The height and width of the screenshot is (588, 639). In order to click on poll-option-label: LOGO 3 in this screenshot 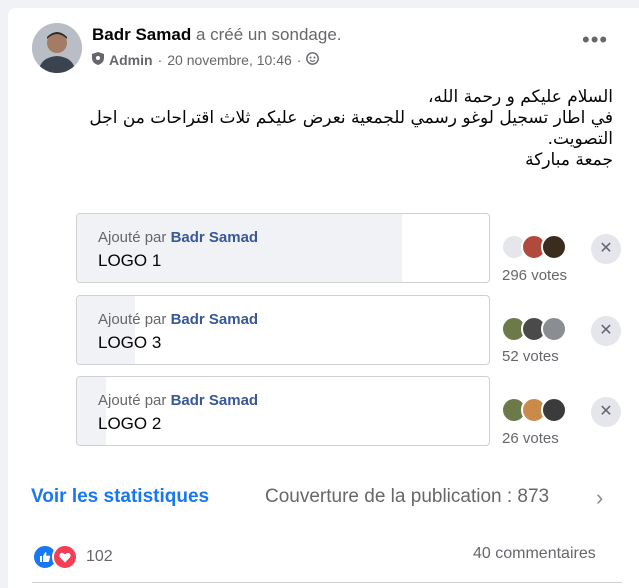, I will do `click(130, 342)`.